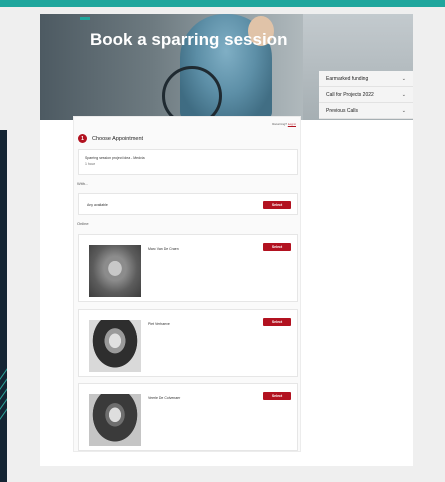  What do you see at coordinates (163, 249) in the screenshot?
I see `staff-name: Marc Van De Craen` at bounding box center [163, 249].